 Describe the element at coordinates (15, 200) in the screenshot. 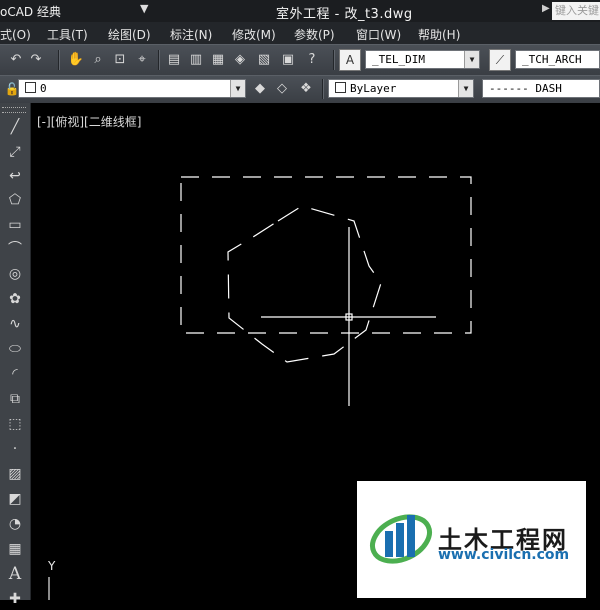

I see `polygon-icon: ⬠` at that location.